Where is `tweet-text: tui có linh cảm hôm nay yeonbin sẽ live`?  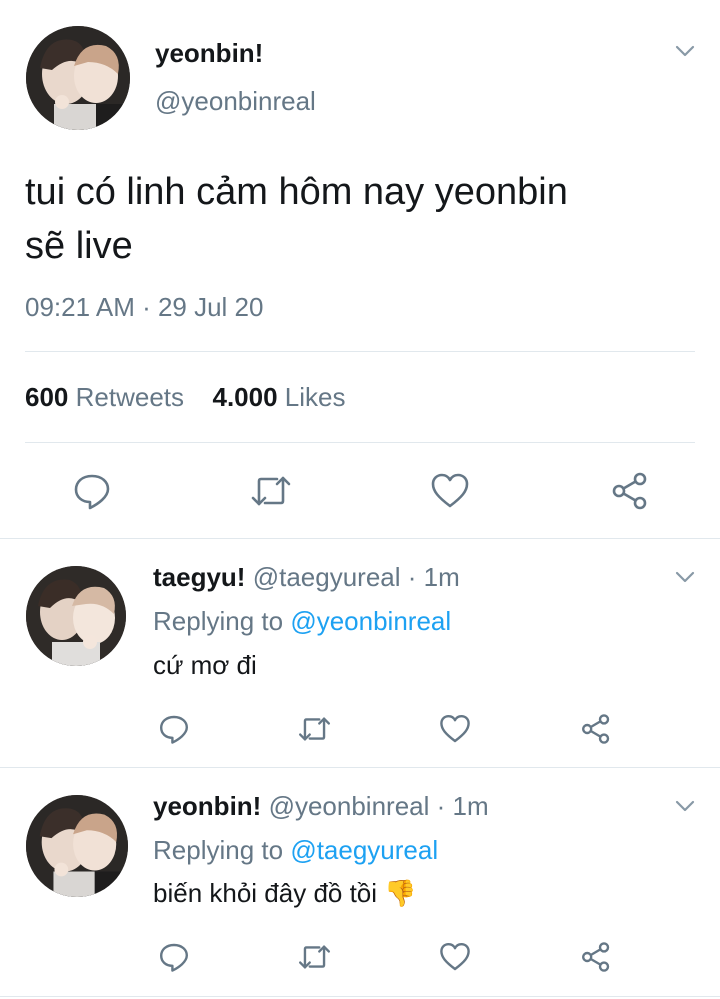
tweet-text: tui có linh cảm hôm nay yeonbin sẽ live is located at coordinates (296, 219).